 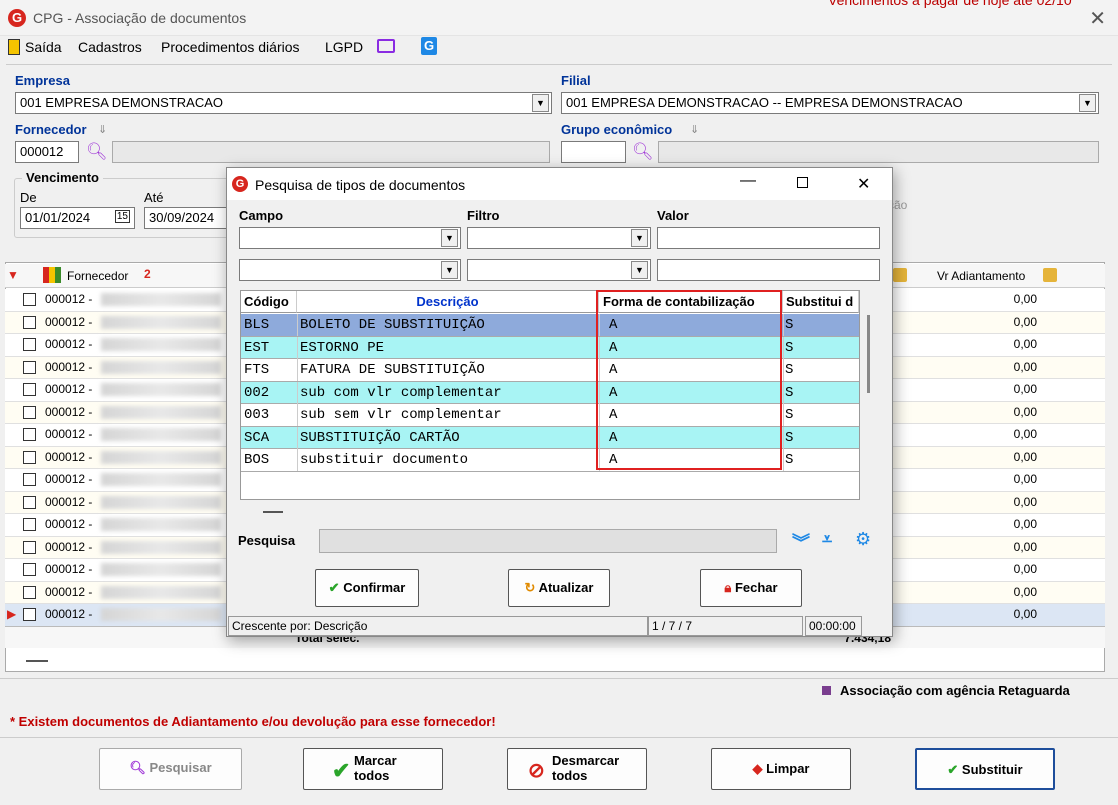 I want to click on info-icon: ⇓, so click(x=695, y=130).